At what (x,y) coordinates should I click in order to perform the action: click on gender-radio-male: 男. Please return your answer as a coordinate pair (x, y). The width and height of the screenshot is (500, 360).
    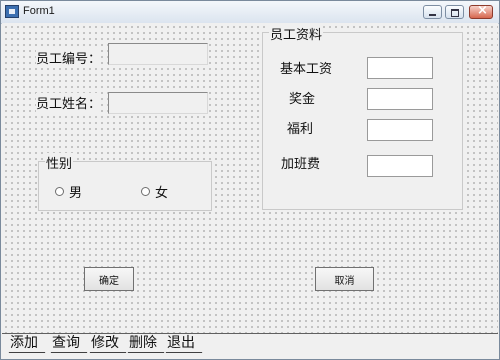
    Looking at the image, I should click on (69, 191).